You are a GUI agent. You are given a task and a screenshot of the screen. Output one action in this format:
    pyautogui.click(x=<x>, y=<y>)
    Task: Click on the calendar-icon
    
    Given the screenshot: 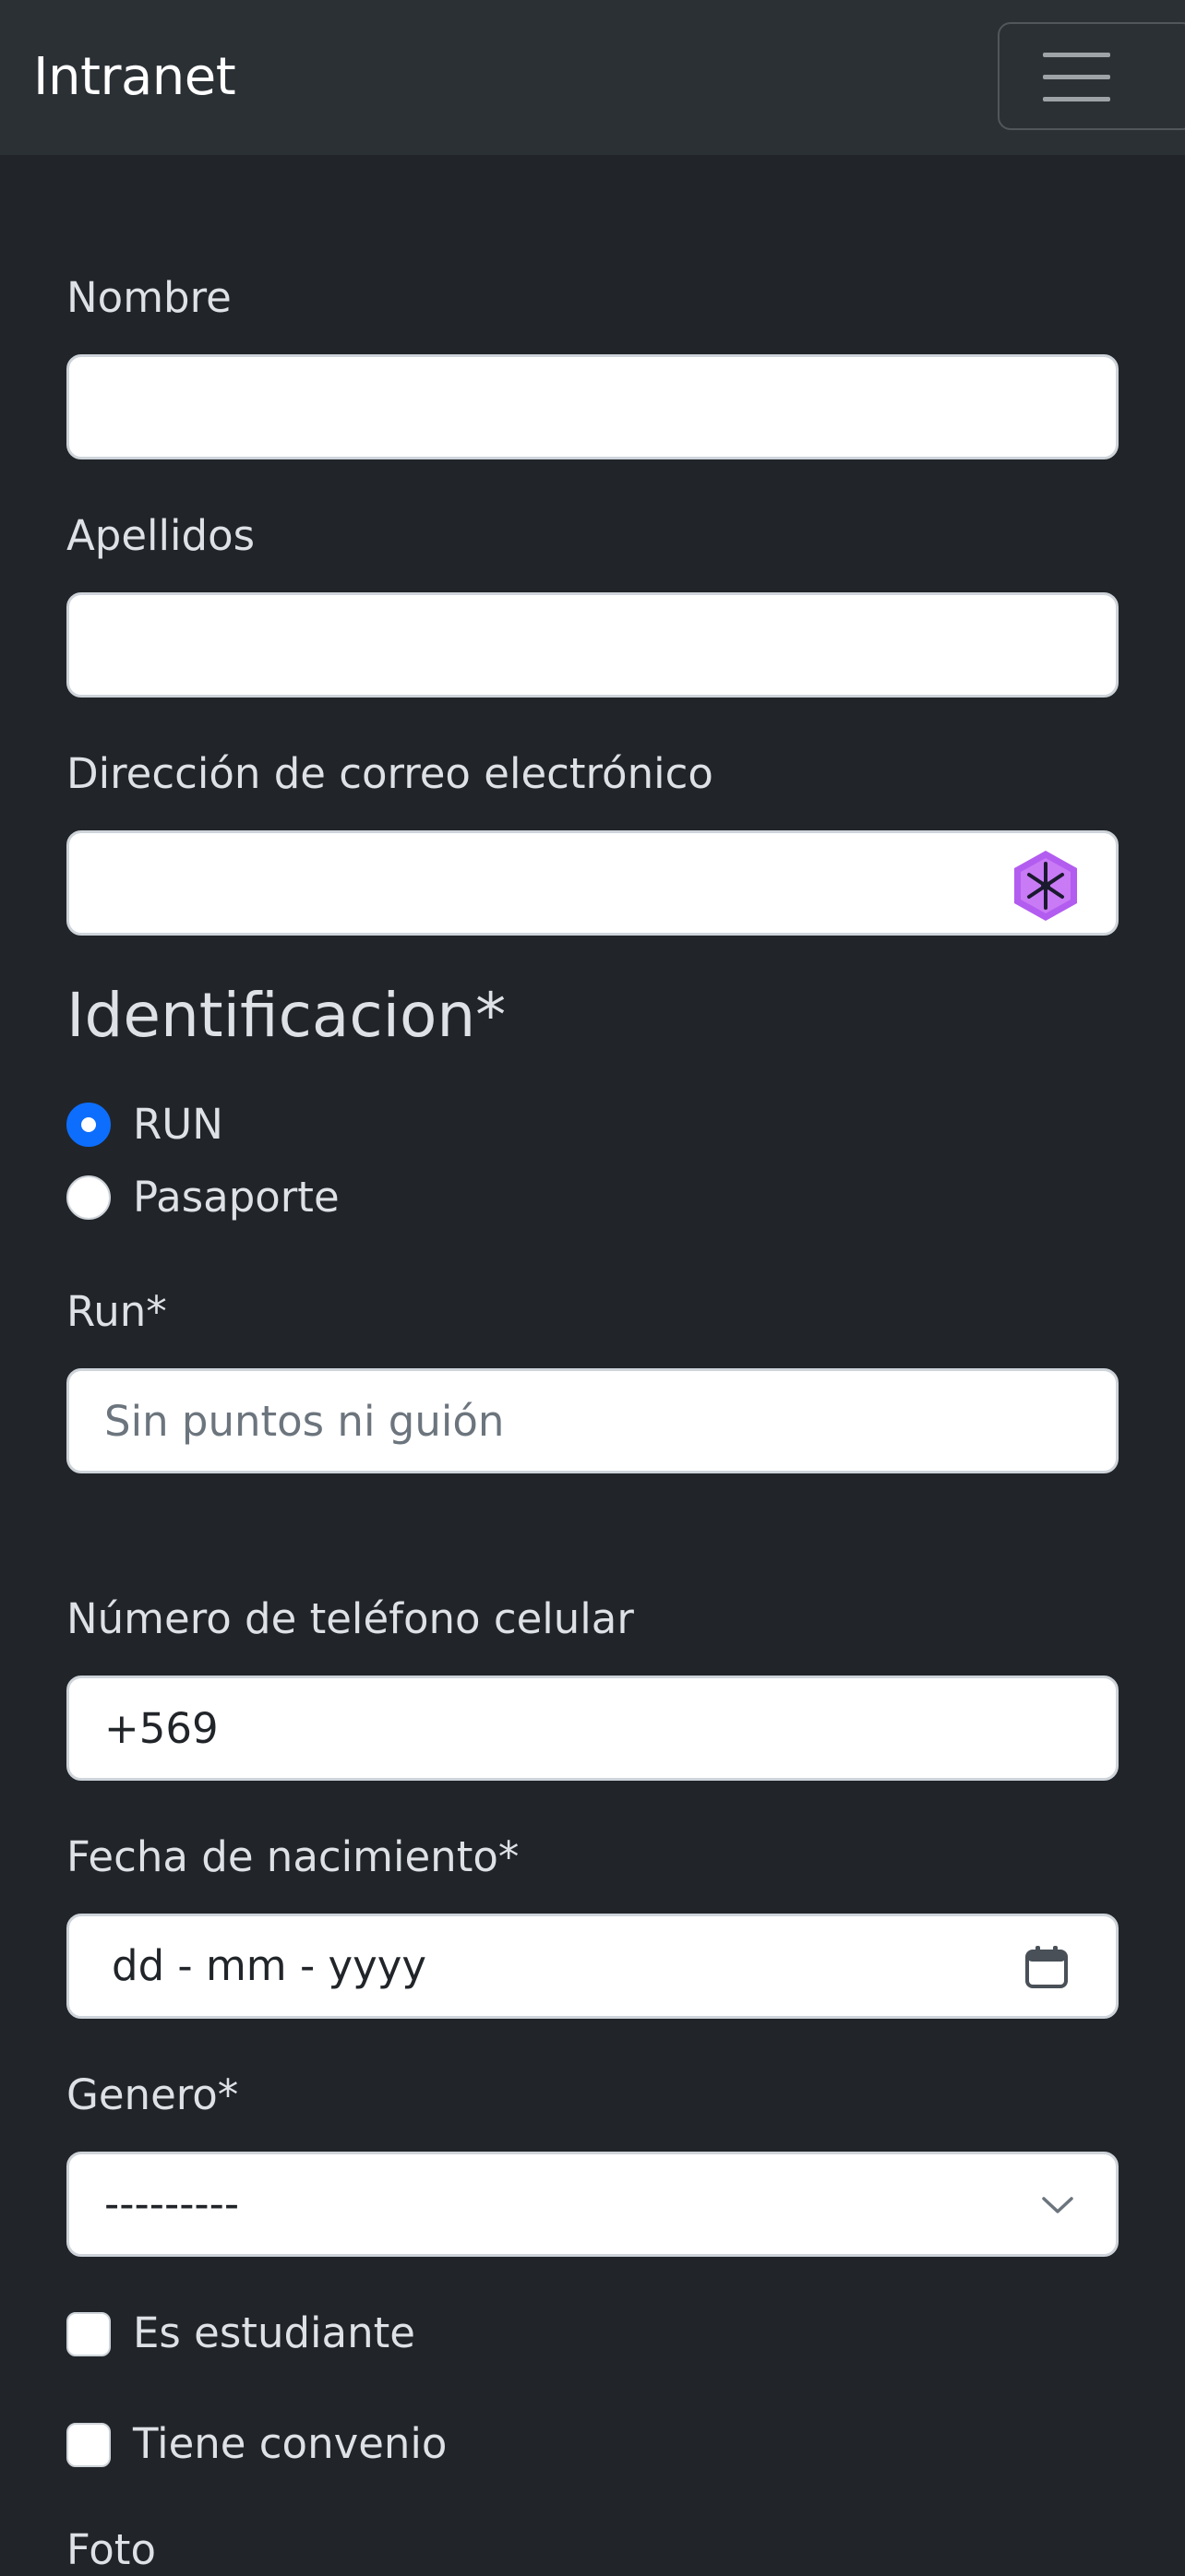 What is the action you would take?
    pyautogui.click(x=1046, y=1967)
    